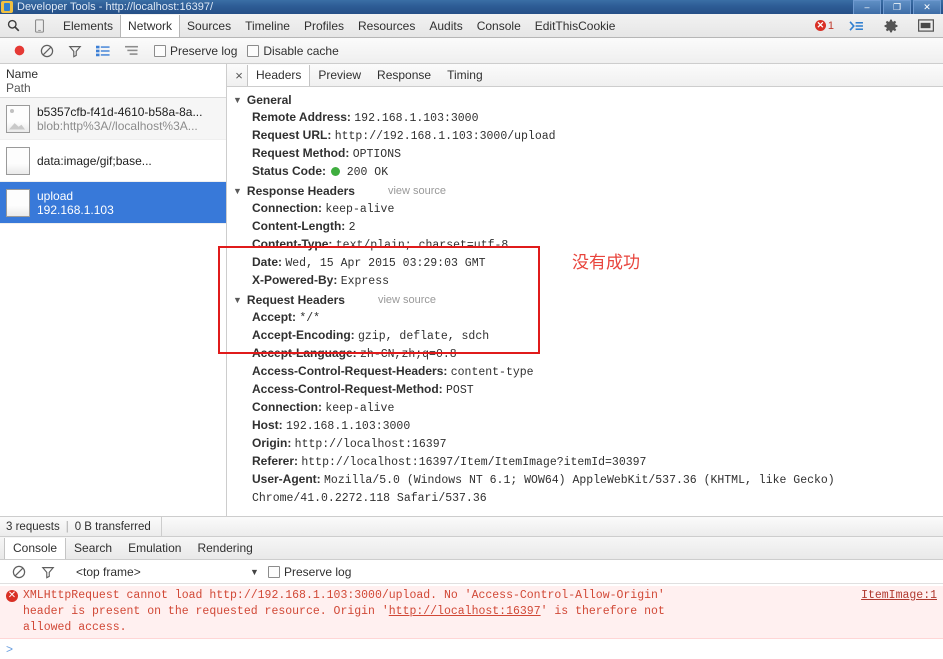 The image size is (943, 659). Describe the element at coordinates (575, 26) in the screenshot. I see `tab-editthiscookie: EditThisCookie` at that location.